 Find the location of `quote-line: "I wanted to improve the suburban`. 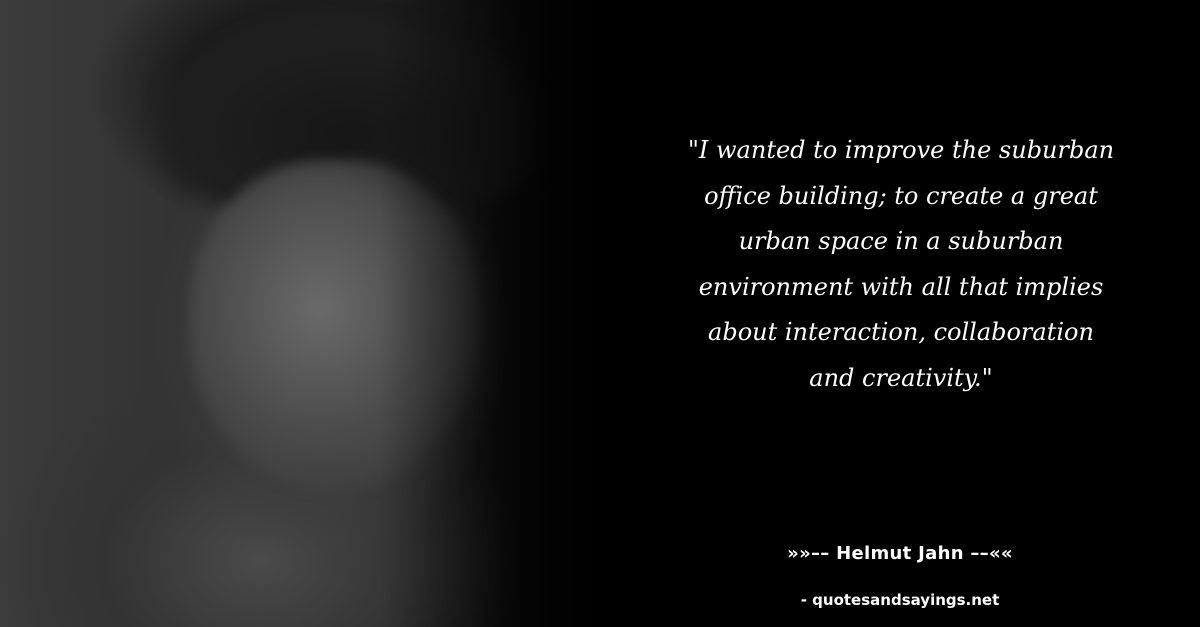

quote-line: "I wanted to improve the suburban is located at coordinates (901, 150).